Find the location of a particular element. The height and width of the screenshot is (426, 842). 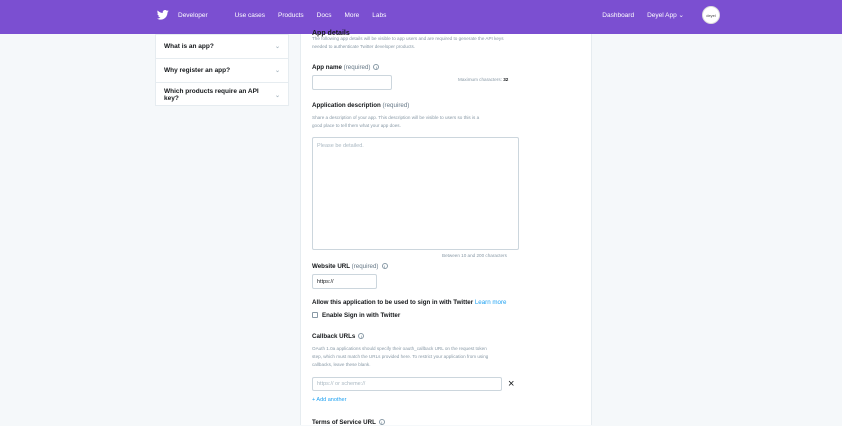

callback-help-3: callbacks, leave these blank. is located at coordinates (341, 364).